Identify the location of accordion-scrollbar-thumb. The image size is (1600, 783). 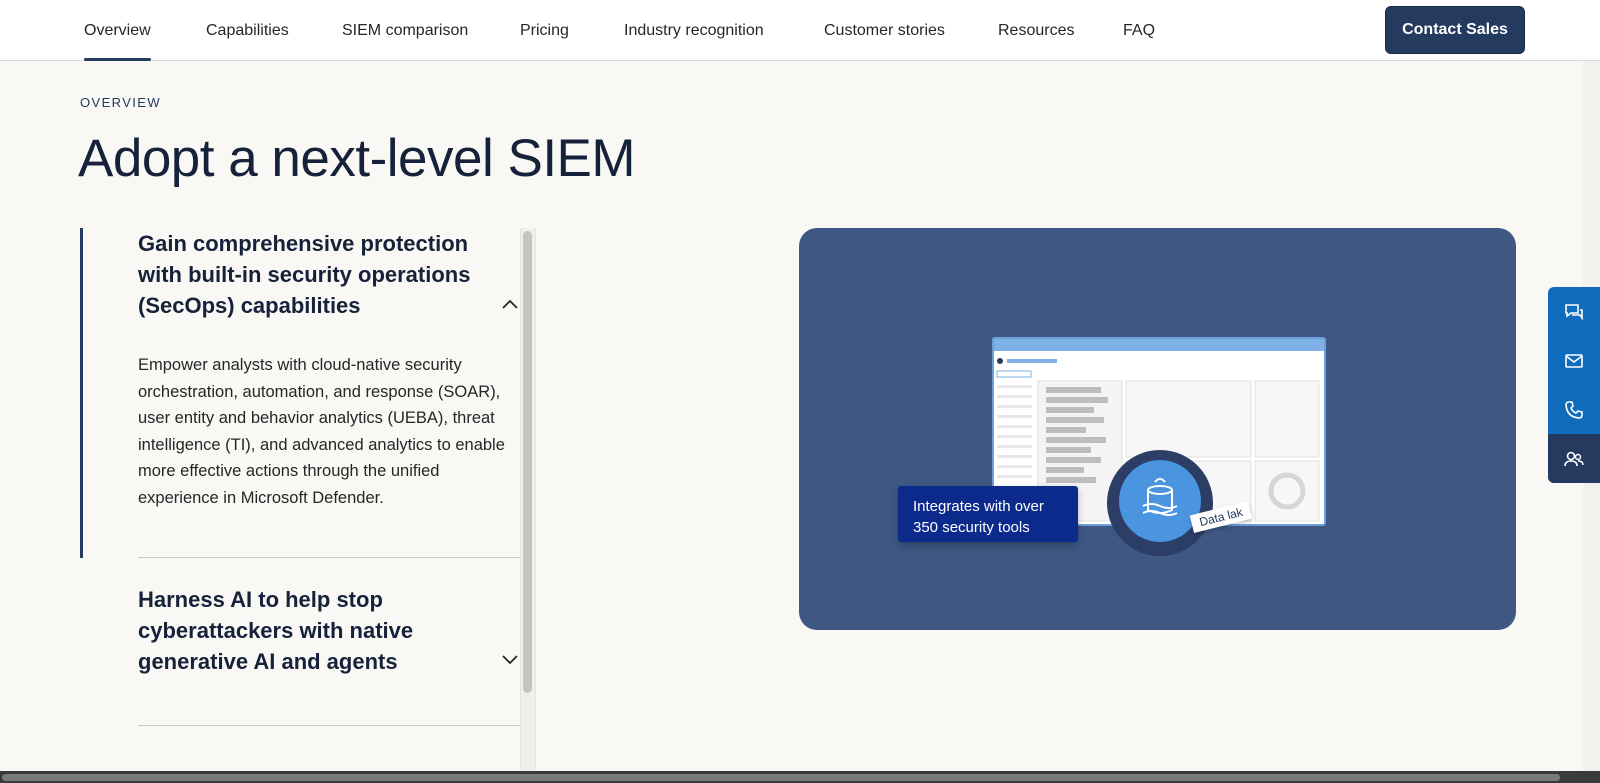
(527, 462).